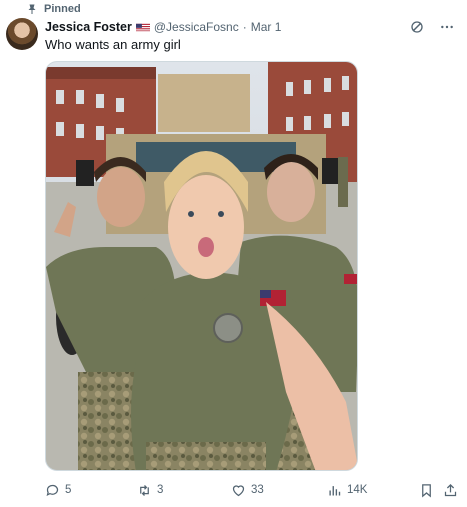  I want to click on views-button: 14K, so click(347, 490).